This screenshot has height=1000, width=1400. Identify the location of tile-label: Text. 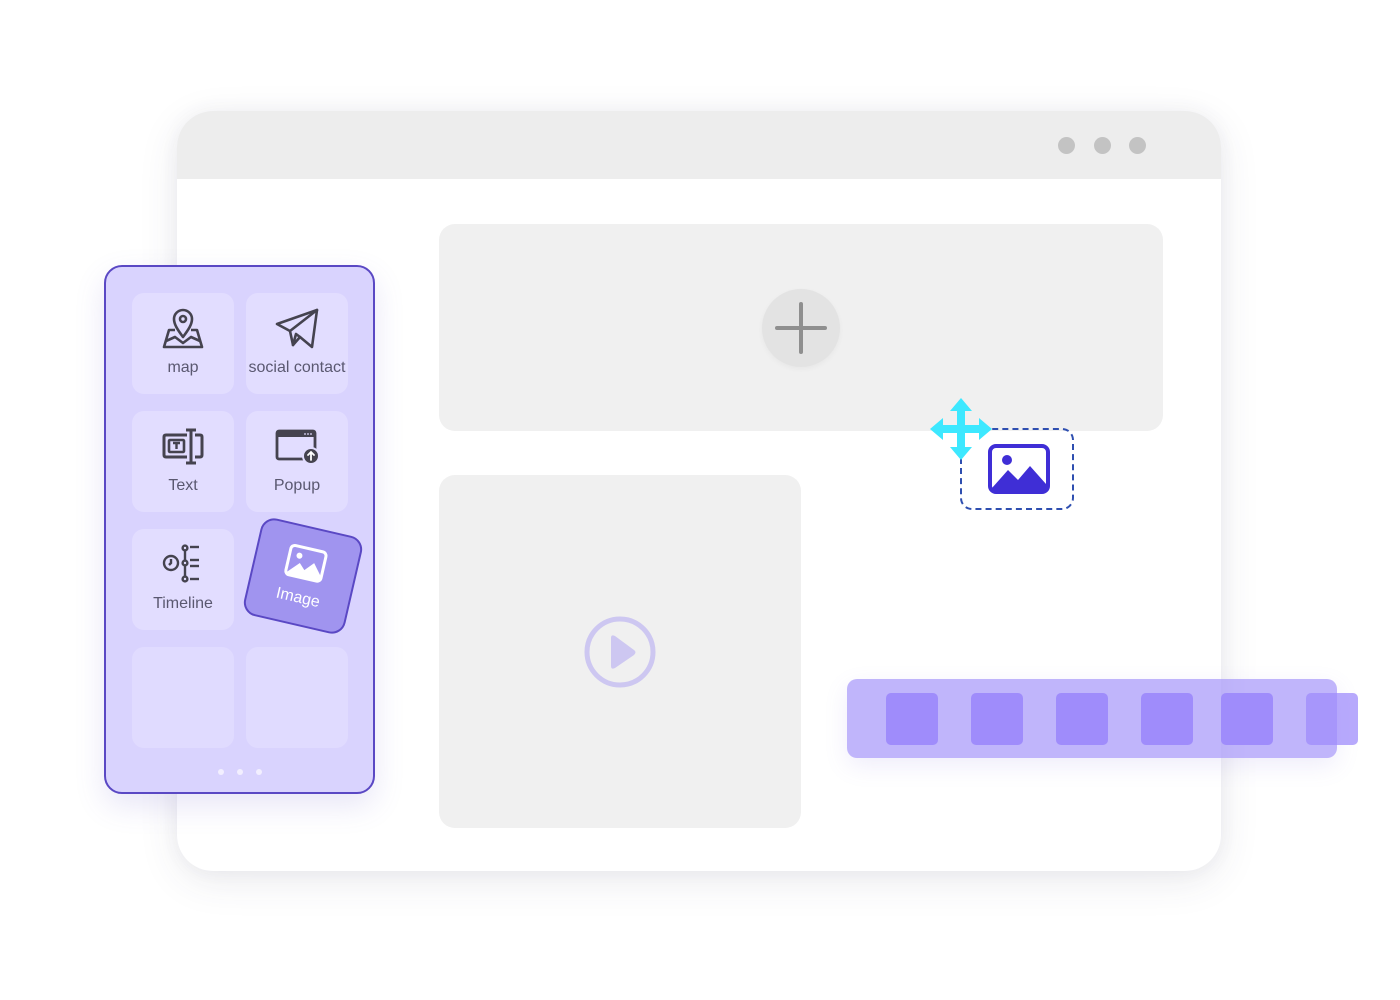
(183, 485).